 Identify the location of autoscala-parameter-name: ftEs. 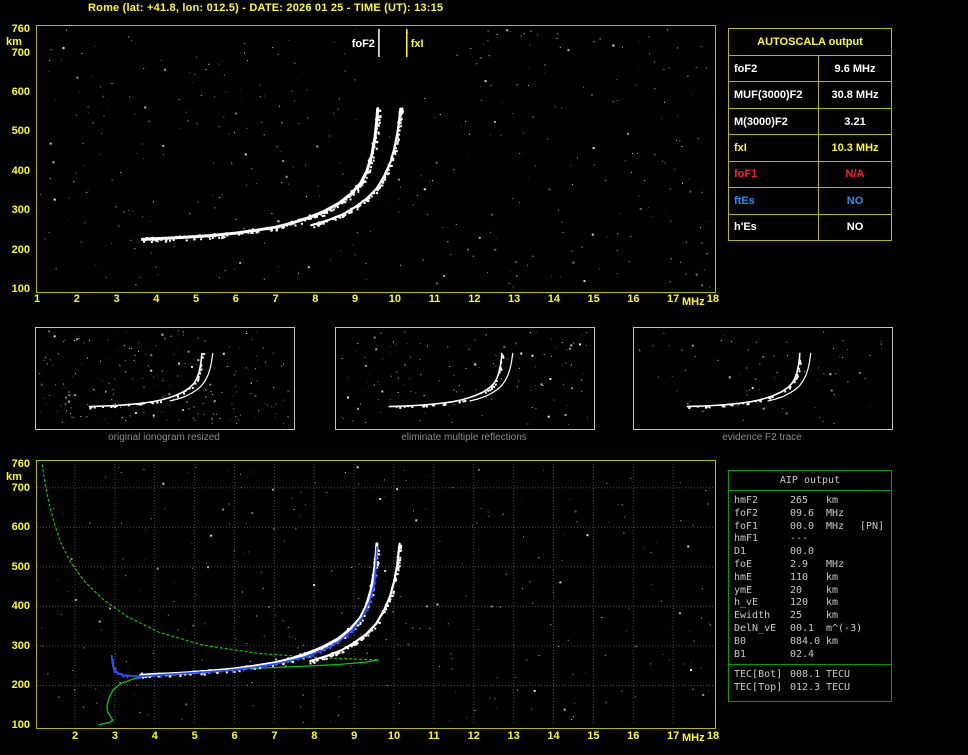
(774, 201).